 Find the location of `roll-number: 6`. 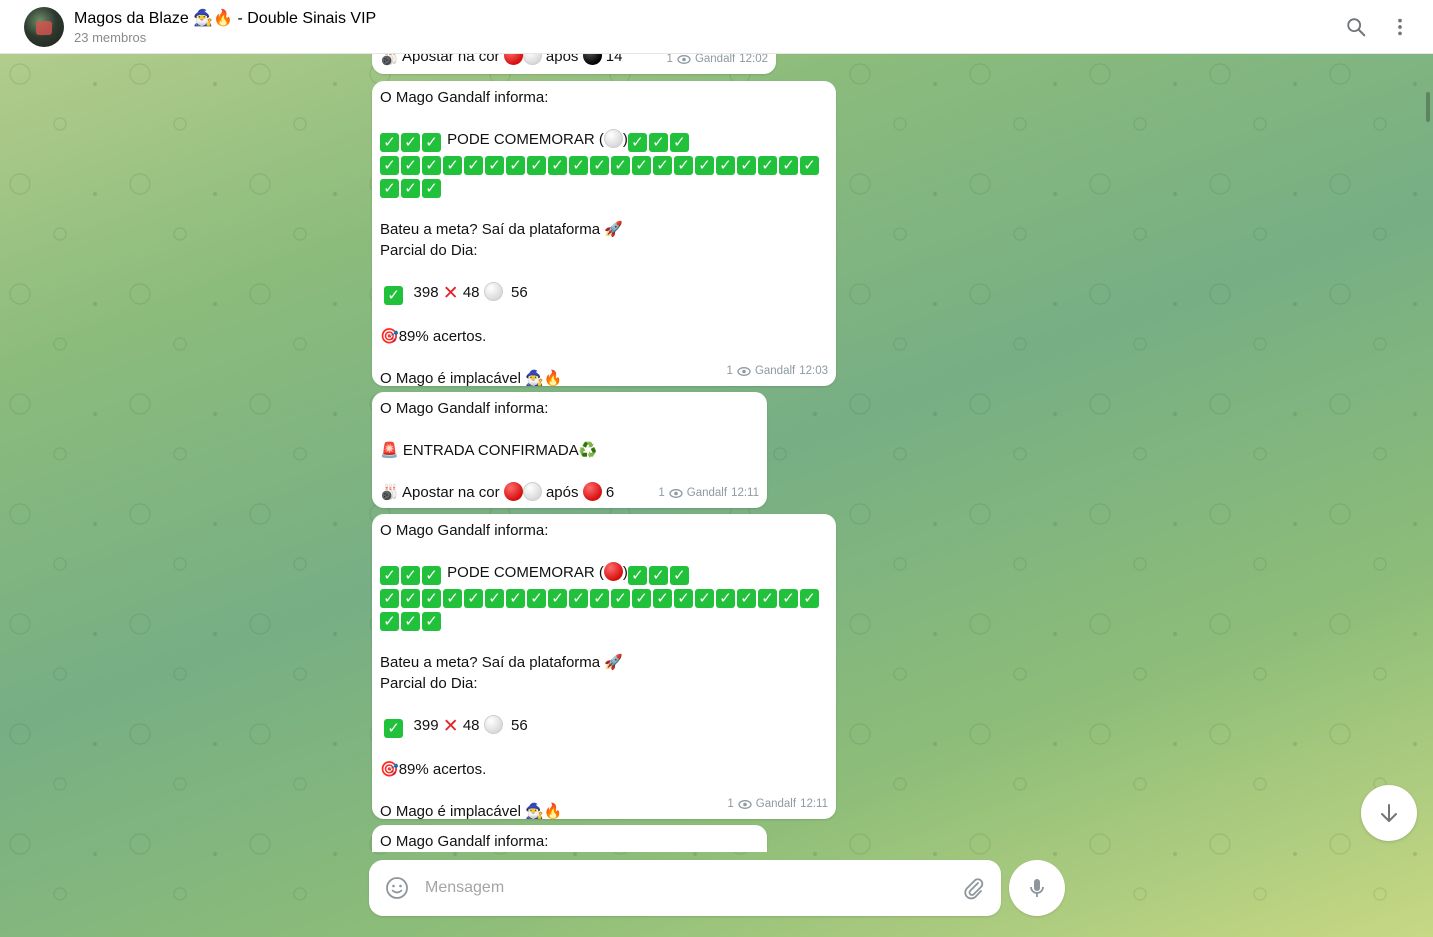

roll-number: 6 is located at coordinates (610, 492).